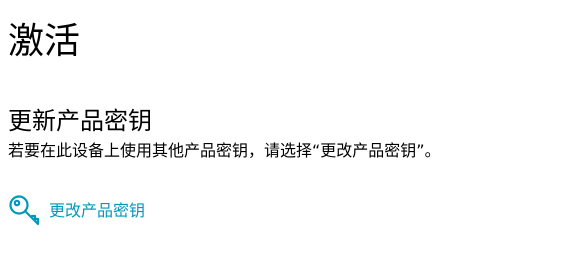 This screenshot has width=585, height=264. Describe the element at coordinates (224, 150) in the screenshot. I see `section-description: 若要在此设备上使用其他产品密钥，请选择“更改产品密钥”。` at that location.